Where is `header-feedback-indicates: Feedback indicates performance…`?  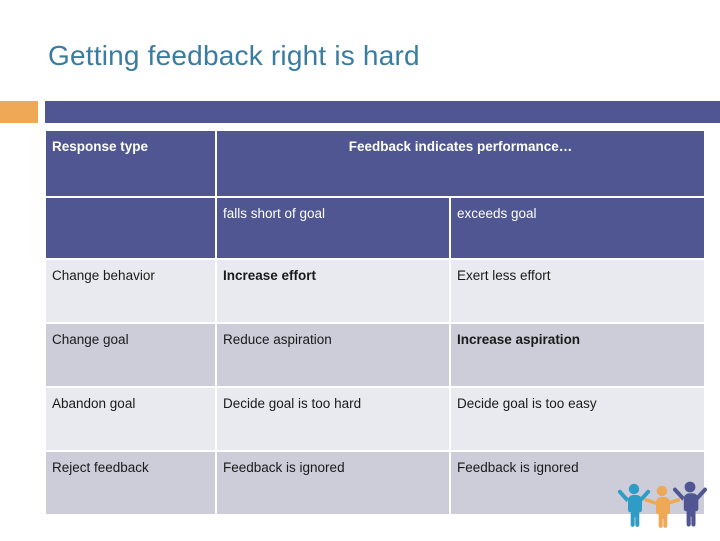
header-feedback-indicates: Feedback indicates performance… is located at coordinates (460, 164).